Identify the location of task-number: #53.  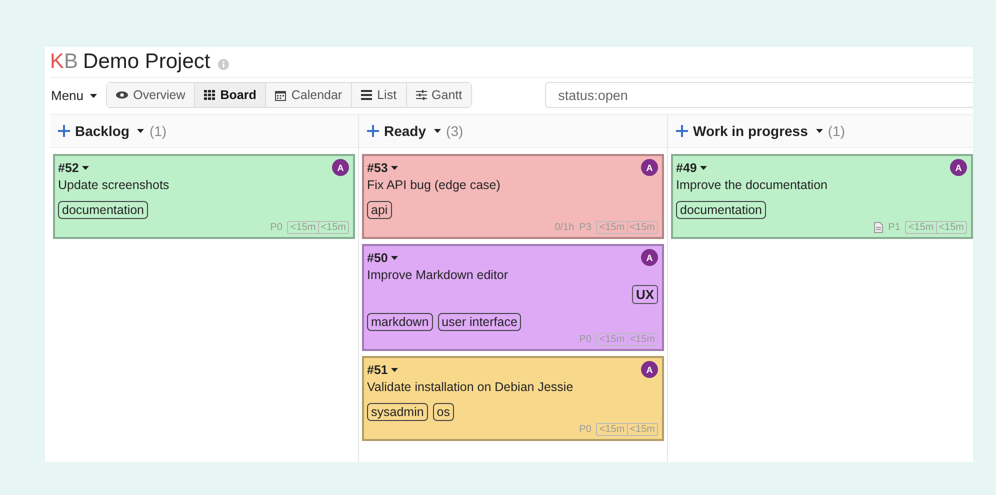
(377, 167).